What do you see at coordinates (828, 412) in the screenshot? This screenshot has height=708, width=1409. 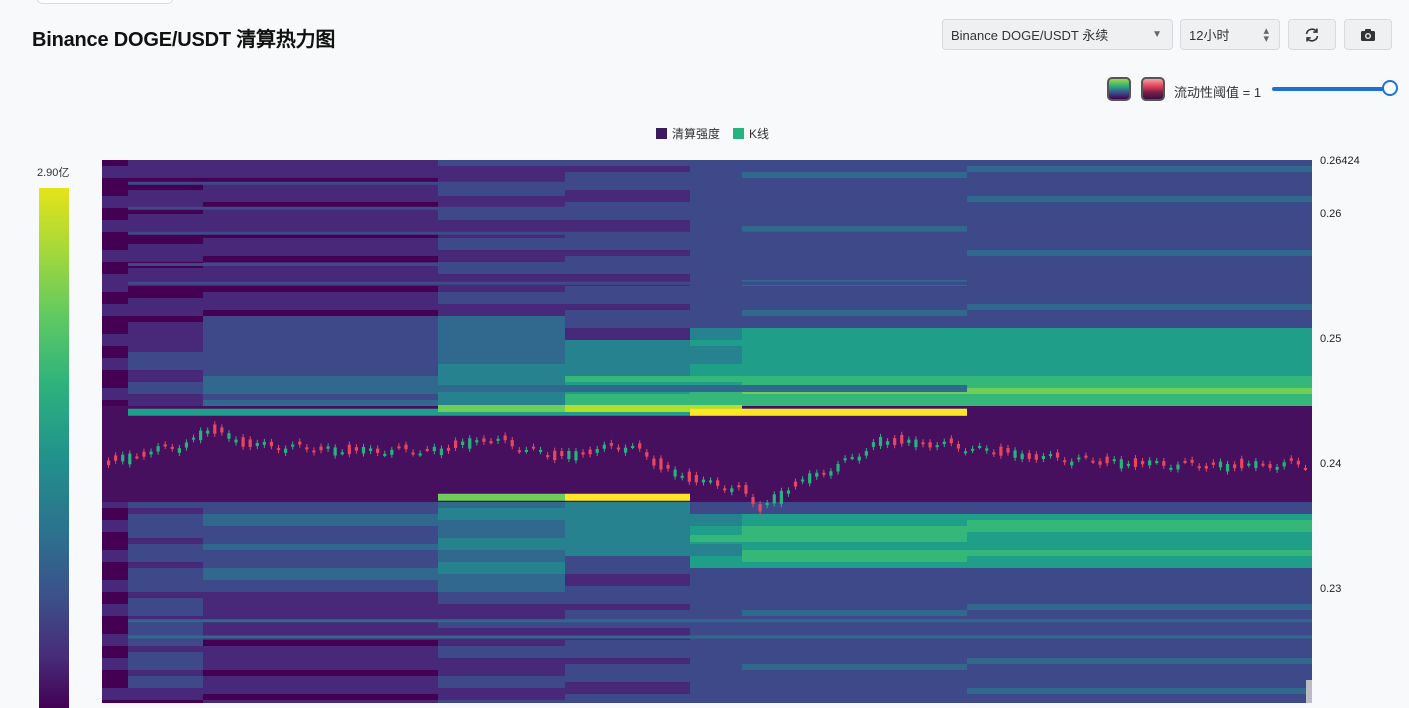 I see `liquidation-band` at bounding box center [828, 412].